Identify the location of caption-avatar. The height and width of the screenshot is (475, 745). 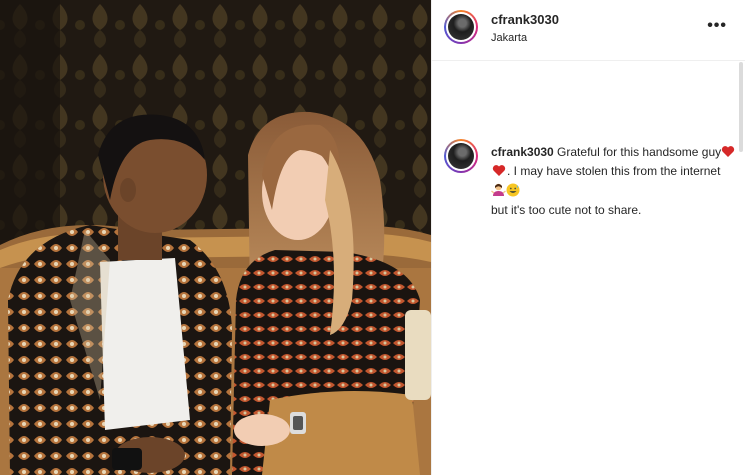
(461, 156).